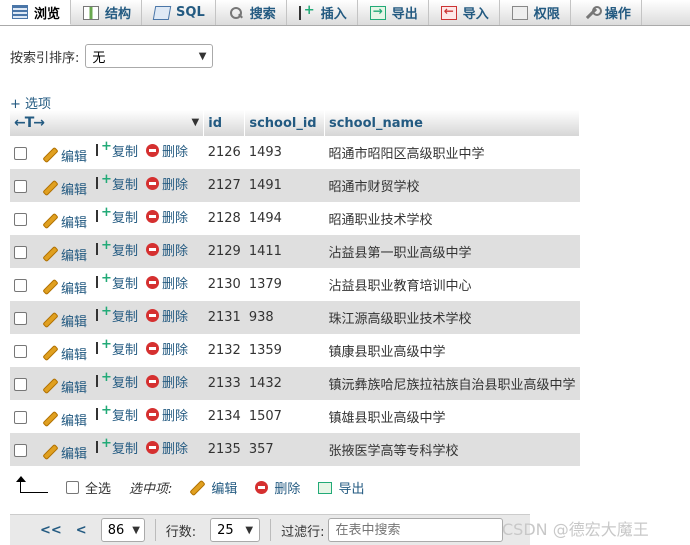 The width and height of the screenshot is (690, 545). I want to click on cell-school-id: 1493, so click(285, 152).